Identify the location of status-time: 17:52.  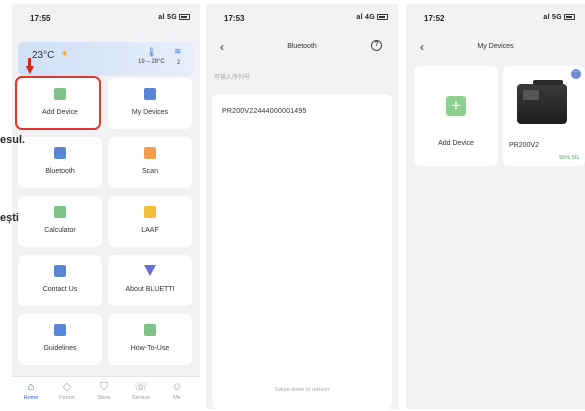
(434, 18).